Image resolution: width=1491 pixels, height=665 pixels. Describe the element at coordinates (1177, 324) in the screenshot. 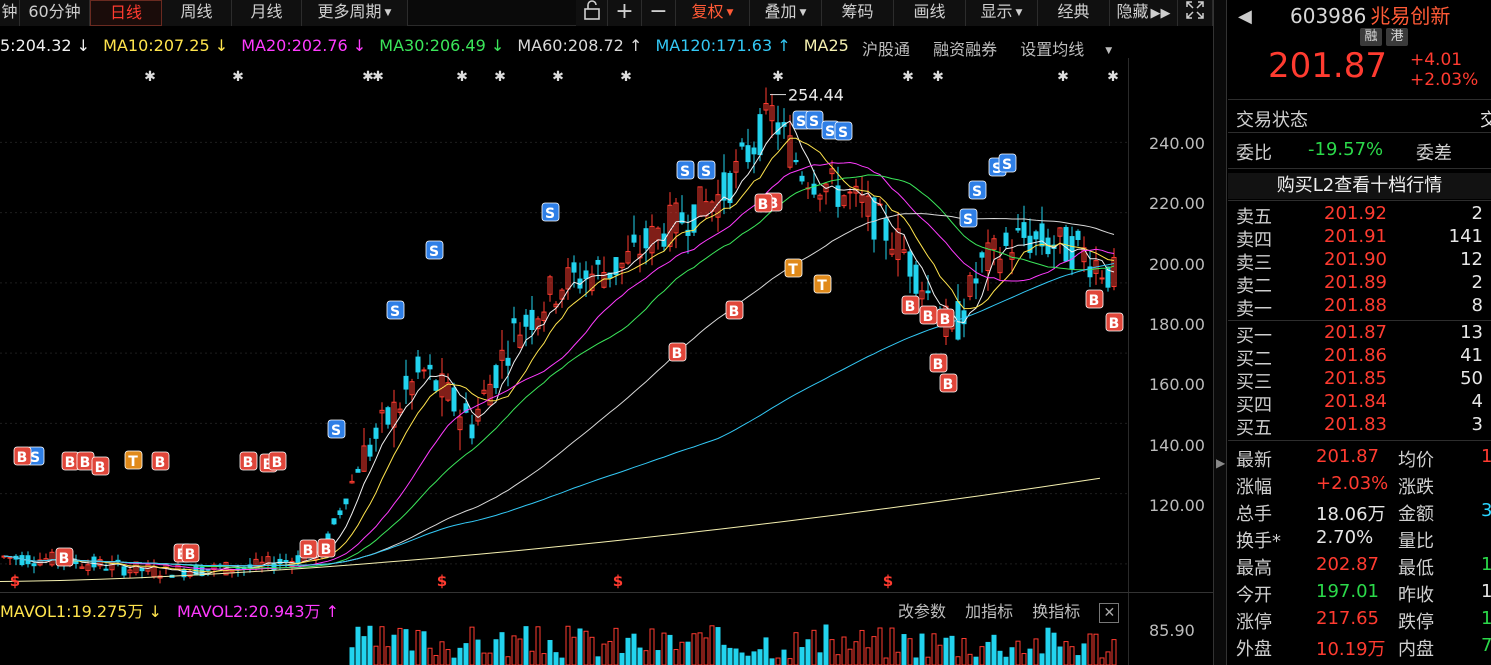

I see `y-tick-180: 180.00` at that location.